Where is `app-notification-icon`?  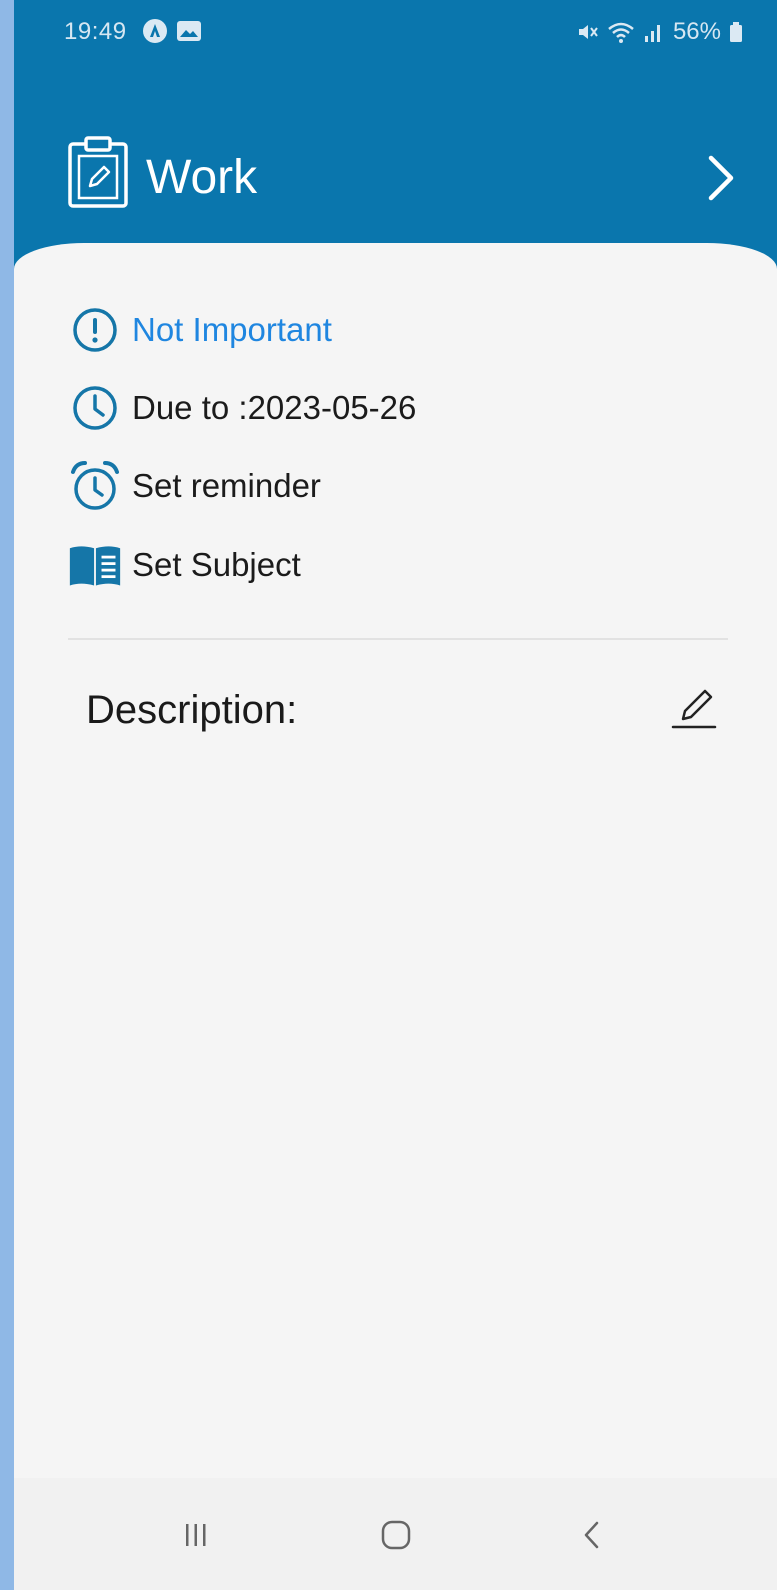 app-notification-icon is located at coordinates (155, 31).